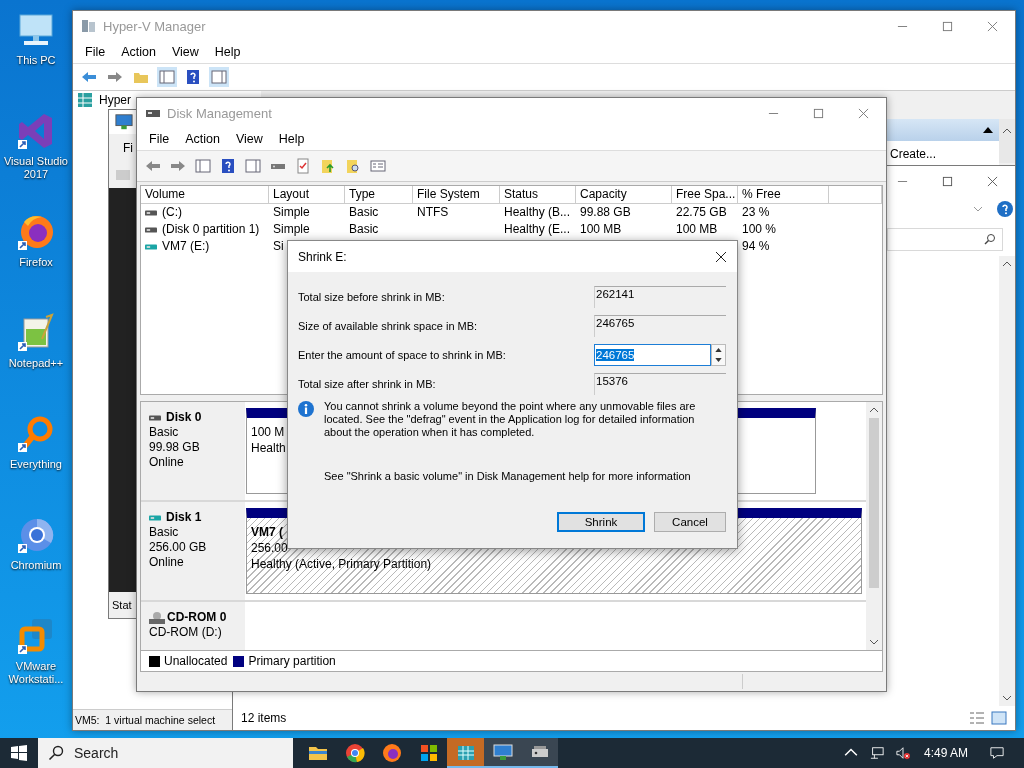 The height and width of the screenshot is (768, 1024). Describe the element at coordinates (36, 363) in the screenshot. I see `desktop-icon-label: Notepad++` at that location.